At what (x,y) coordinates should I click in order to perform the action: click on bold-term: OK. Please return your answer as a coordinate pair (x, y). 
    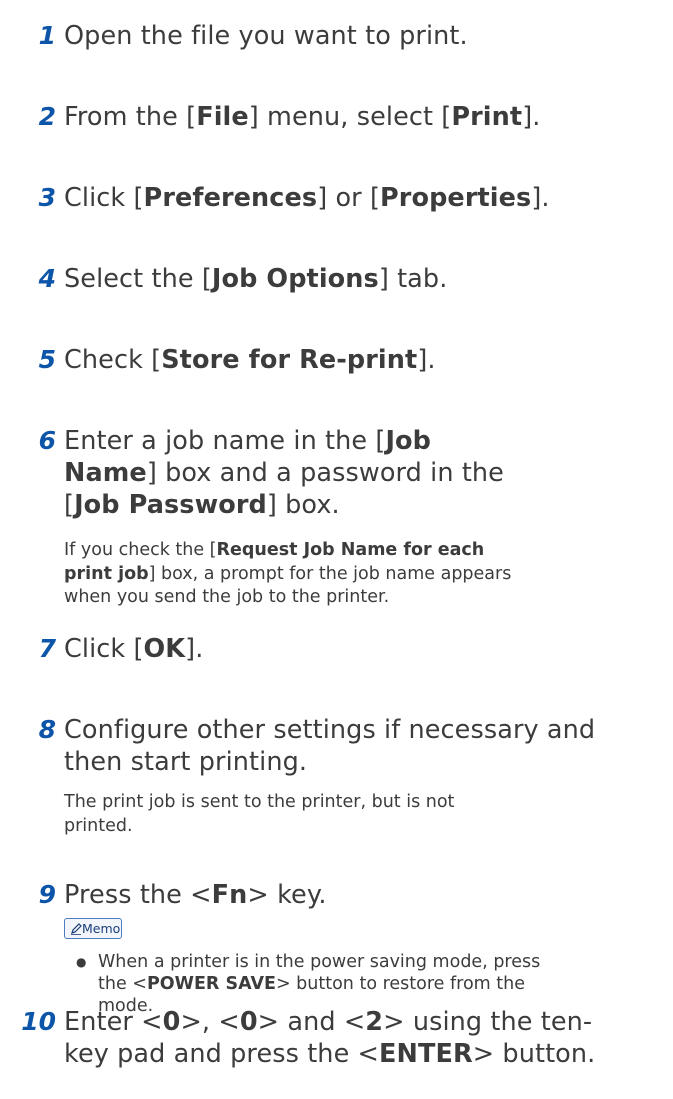
    Looking at the image, I should click on (164, 649).